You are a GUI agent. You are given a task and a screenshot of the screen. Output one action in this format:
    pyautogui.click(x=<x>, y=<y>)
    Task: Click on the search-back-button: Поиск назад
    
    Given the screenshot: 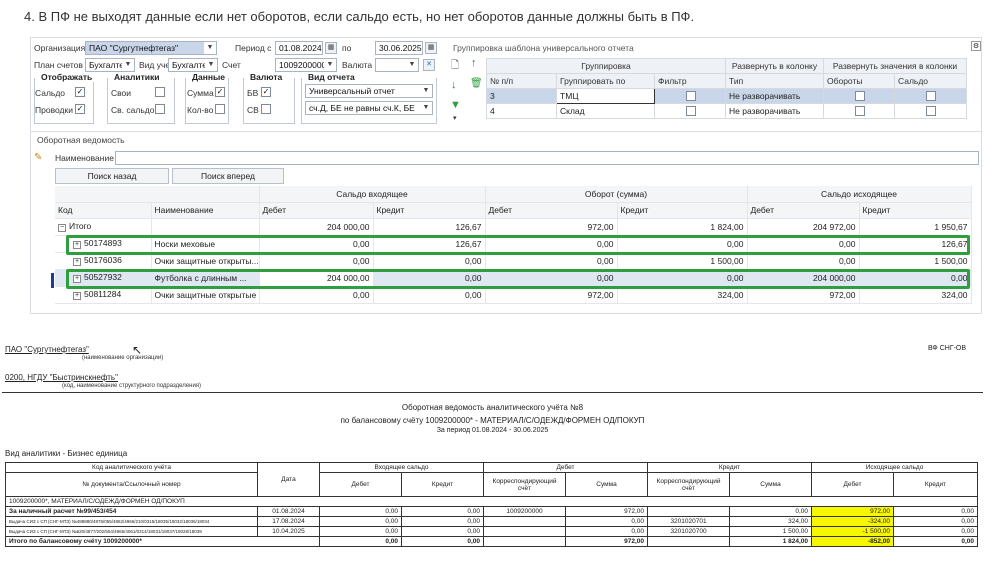 What is the action you would take?
    pyautogui.click(x=112, y=176)
    